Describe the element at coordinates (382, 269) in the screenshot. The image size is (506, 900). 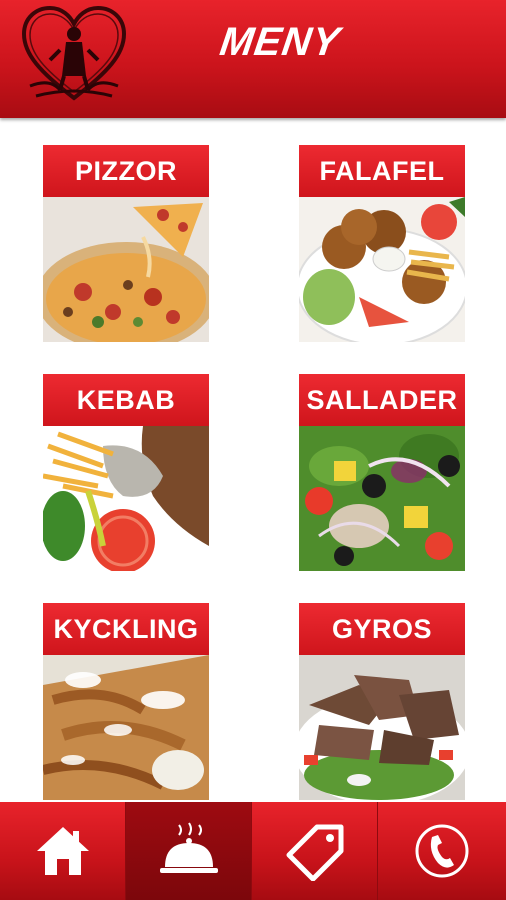
I see `falafel-image` at that location.